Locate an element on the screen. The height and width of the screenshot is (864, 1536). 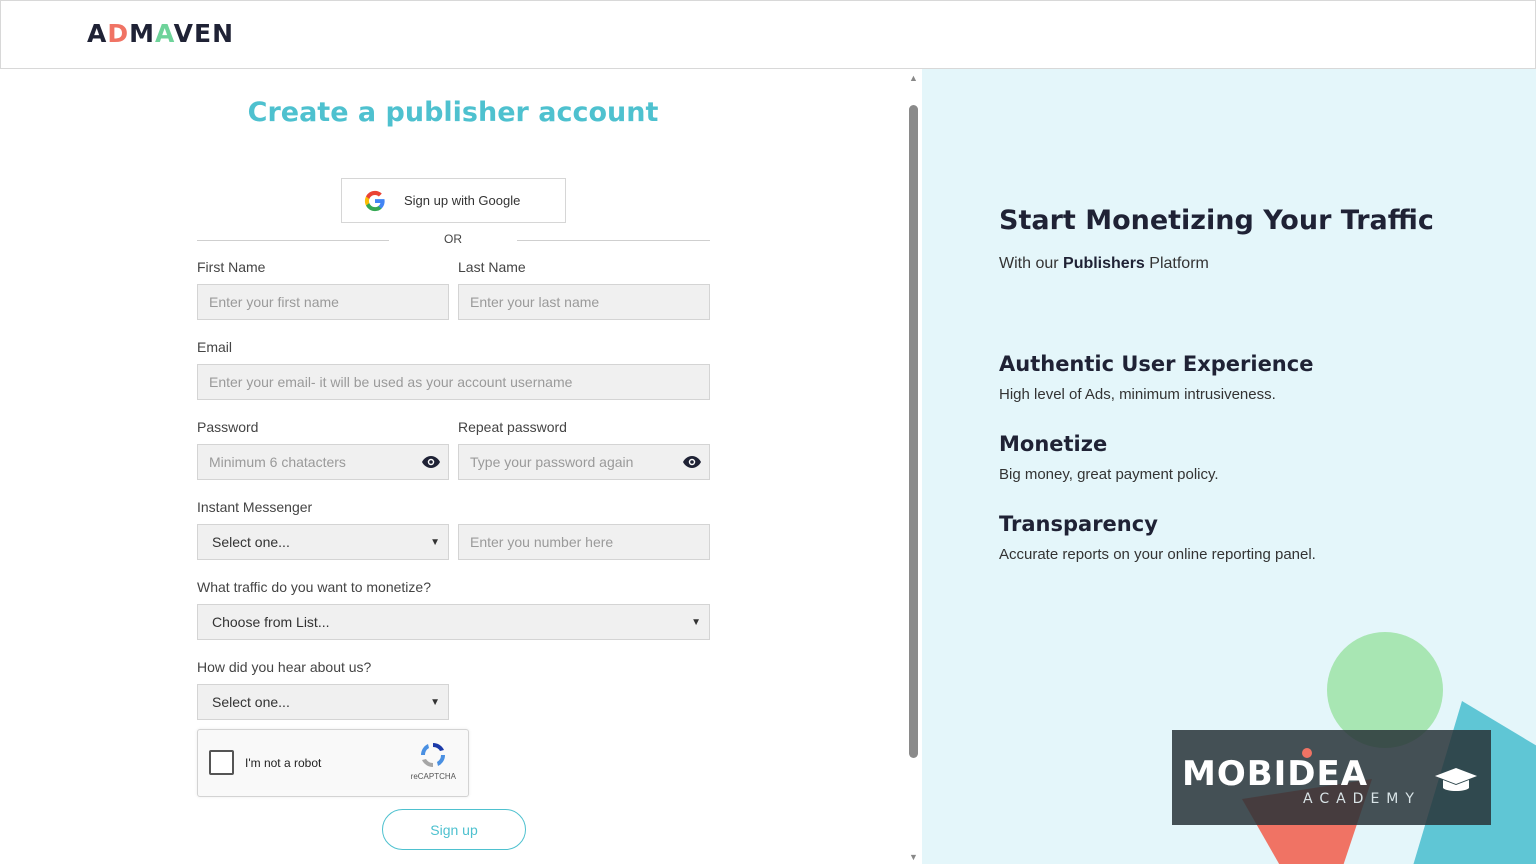
repeat-password-label: Repeat password is located at coordinates (512, 427).